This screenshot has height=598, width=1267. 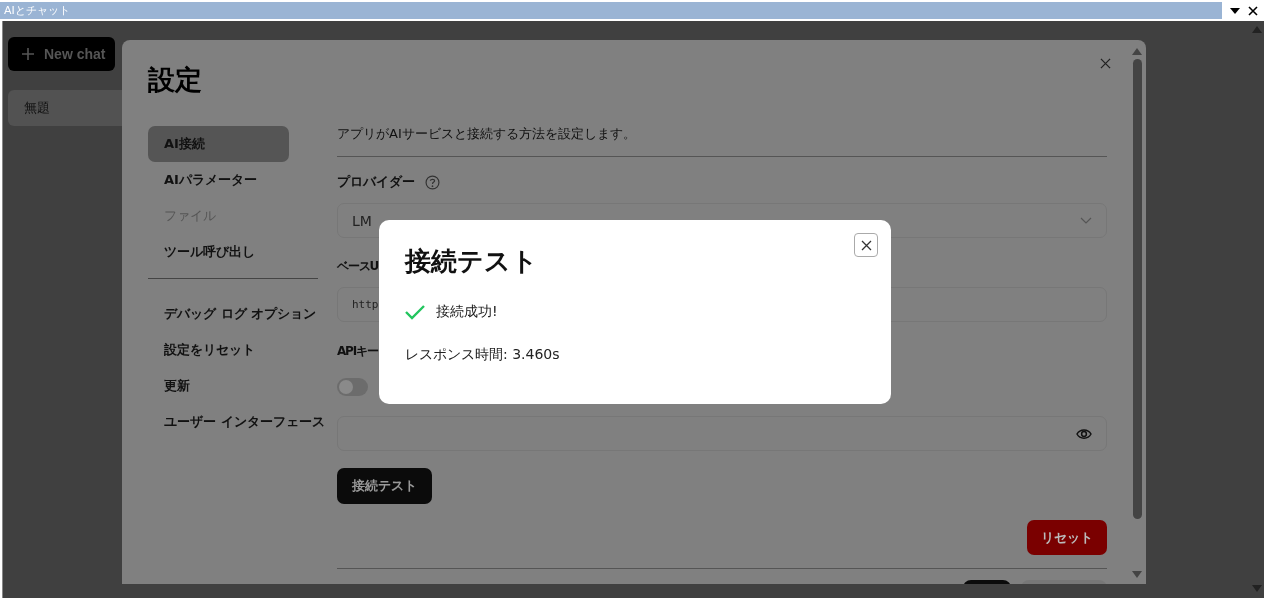 I want to click on chat-item: 無題, so click(x=65, y=108).